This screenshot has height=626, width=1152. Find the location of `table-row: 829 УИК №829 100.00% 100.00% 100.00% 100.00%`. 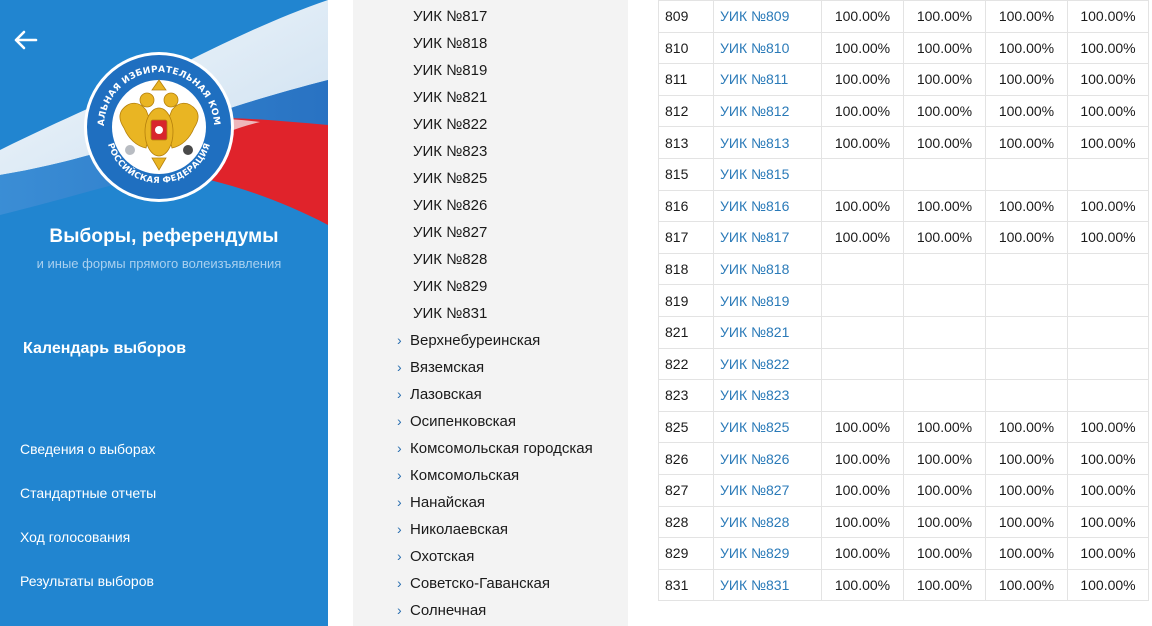

table-row: 829 УИК №829 100.00% 100.00% 100.00% 100.00% is located at coordinates (903, 553).